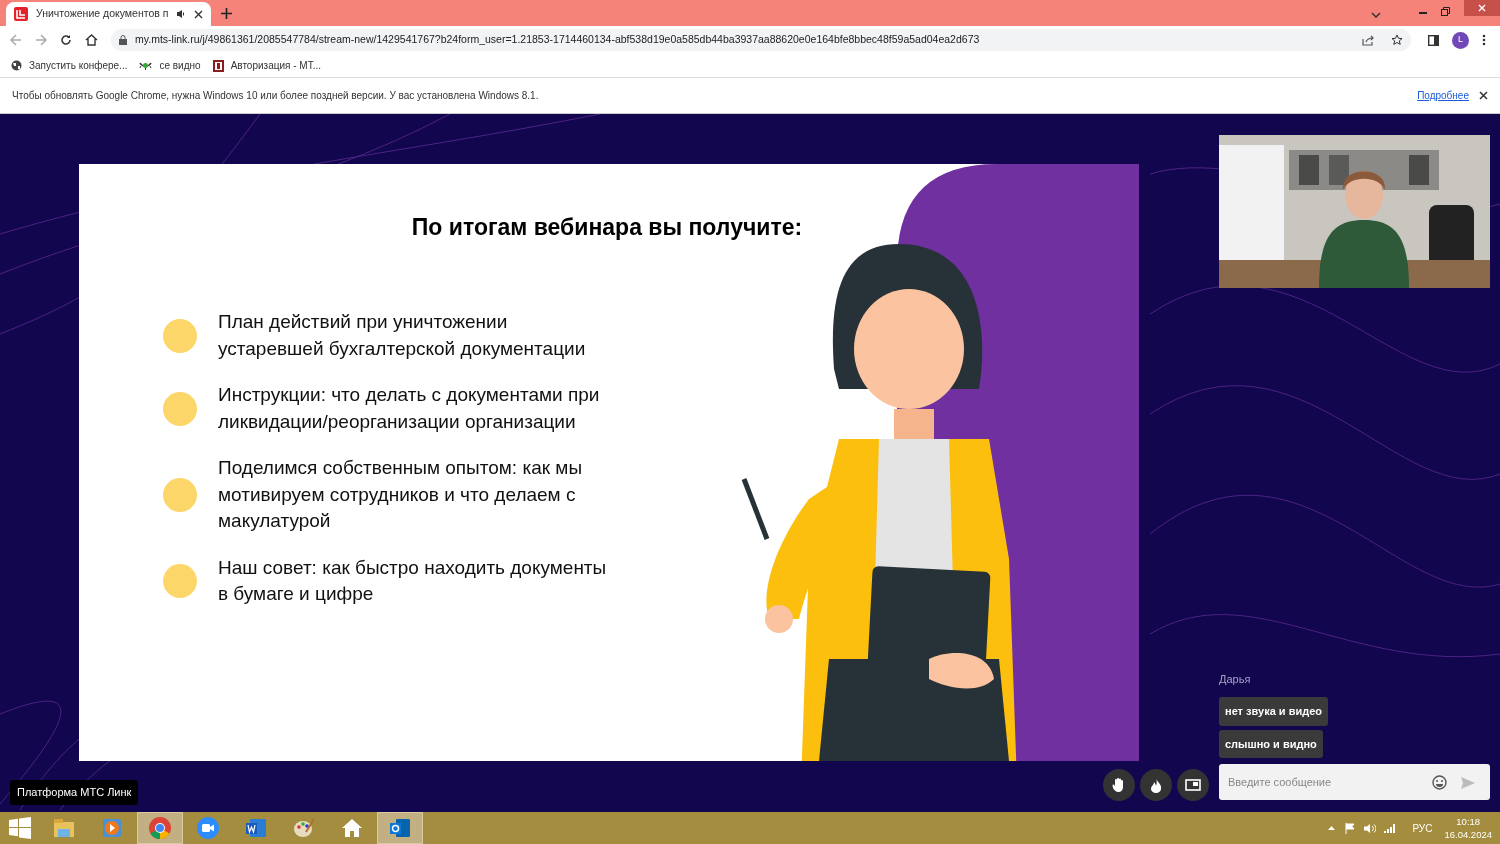  What do you see at coordinates (1468, 821) in the screenshot?
I see `clock-time: 10:18` at bounding box center [1468, 821].